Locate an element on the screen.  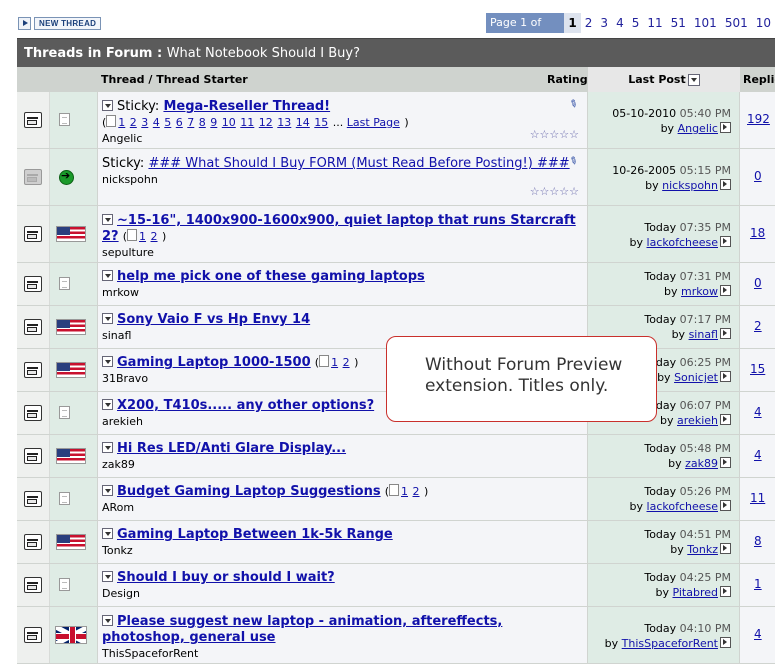
page-link: 4 is located at coordinates (620, 23).